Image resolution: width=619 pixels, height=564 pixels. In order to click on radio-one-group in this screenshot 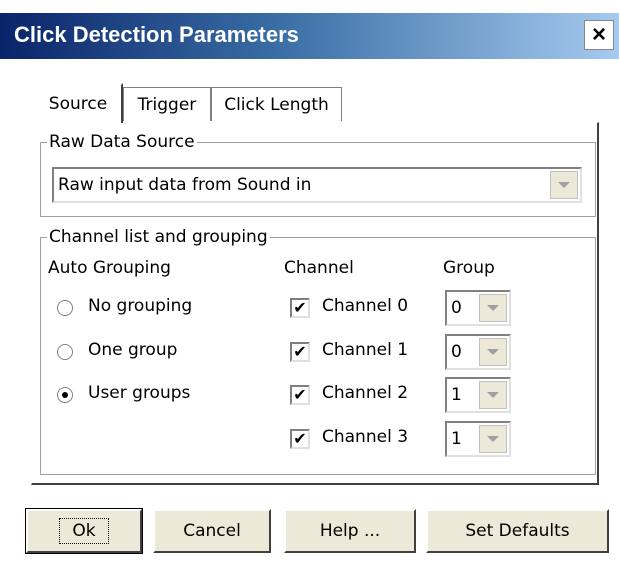, I will do `click(65, 352)`.